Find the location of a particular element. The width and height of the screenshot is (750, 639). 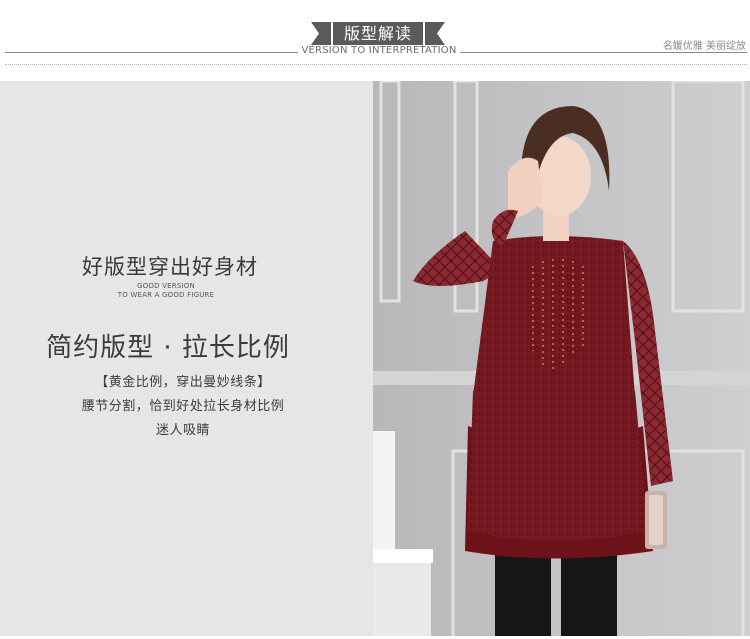

header-rule-left is located at coordinates (151, 52).